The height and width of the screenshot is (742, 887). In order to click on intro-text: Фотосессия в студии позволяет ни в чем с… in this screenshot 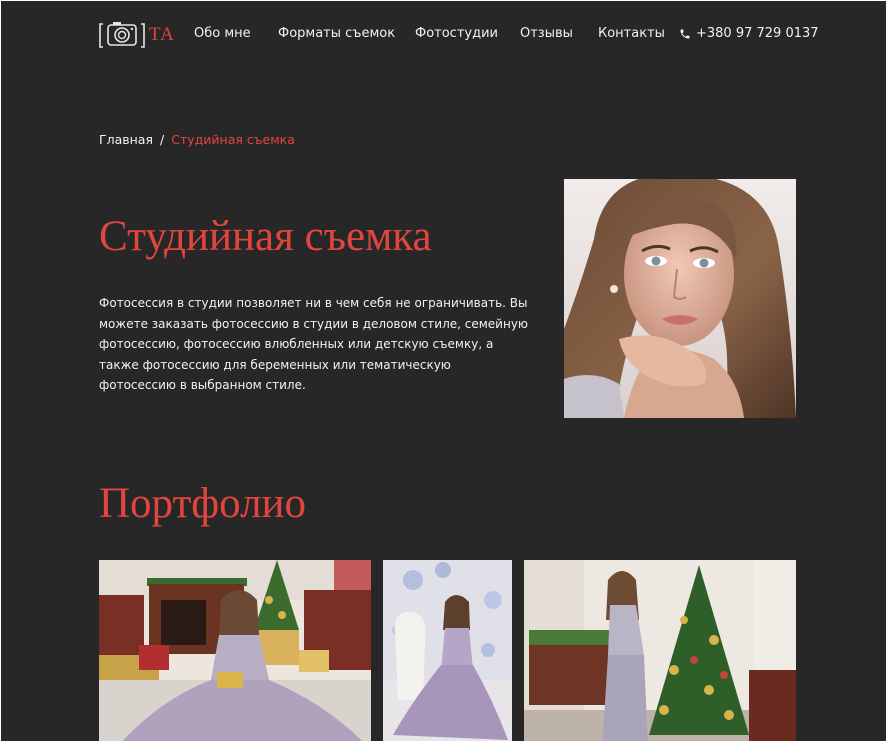, I will do `click(314, 344)`.